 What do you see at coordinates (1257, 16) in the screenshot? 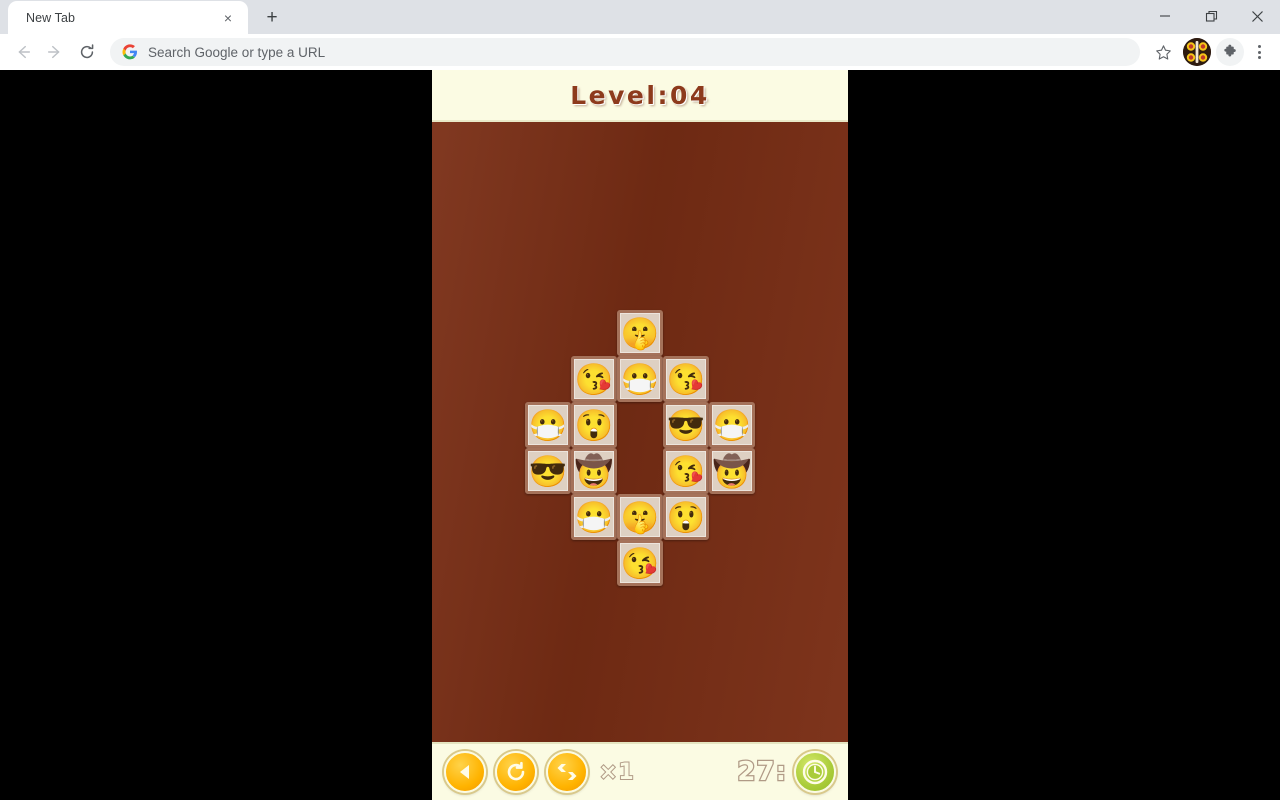
I see `window-close-icon` at bounding box center [1257, 16].